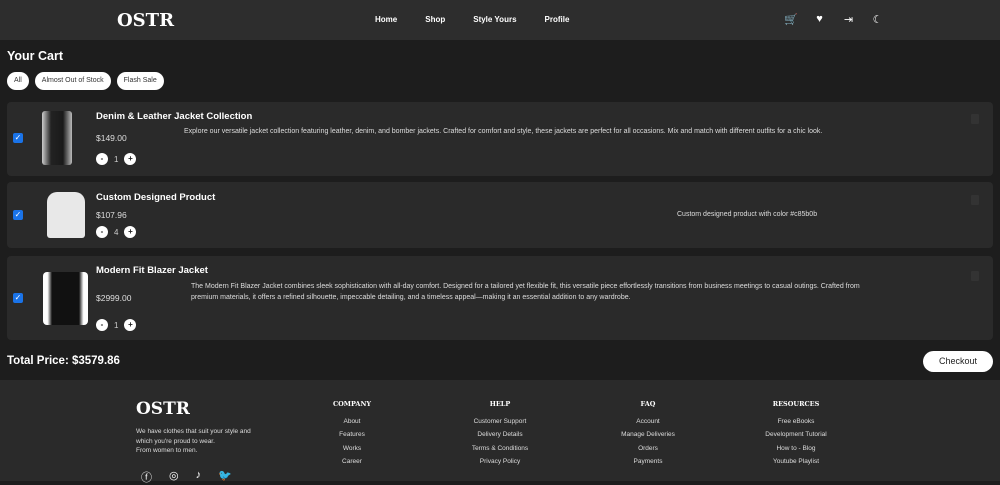 This screenshot has height=485, width=1000. What do you see at coordinates (174, 116) in the screenshot?
I see `item-title: Denim & Leather Jacket Collection` at bounding box center [174, 116].